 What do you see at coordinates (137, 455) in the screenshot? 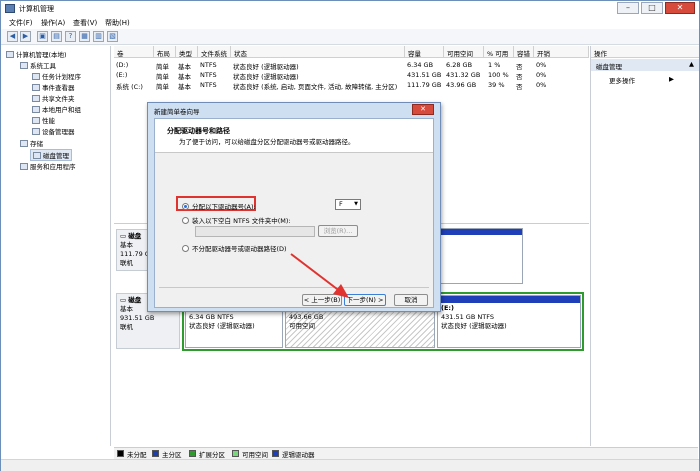
I see `legend-unallocated: 未分配` at bounding box center [137, 455].